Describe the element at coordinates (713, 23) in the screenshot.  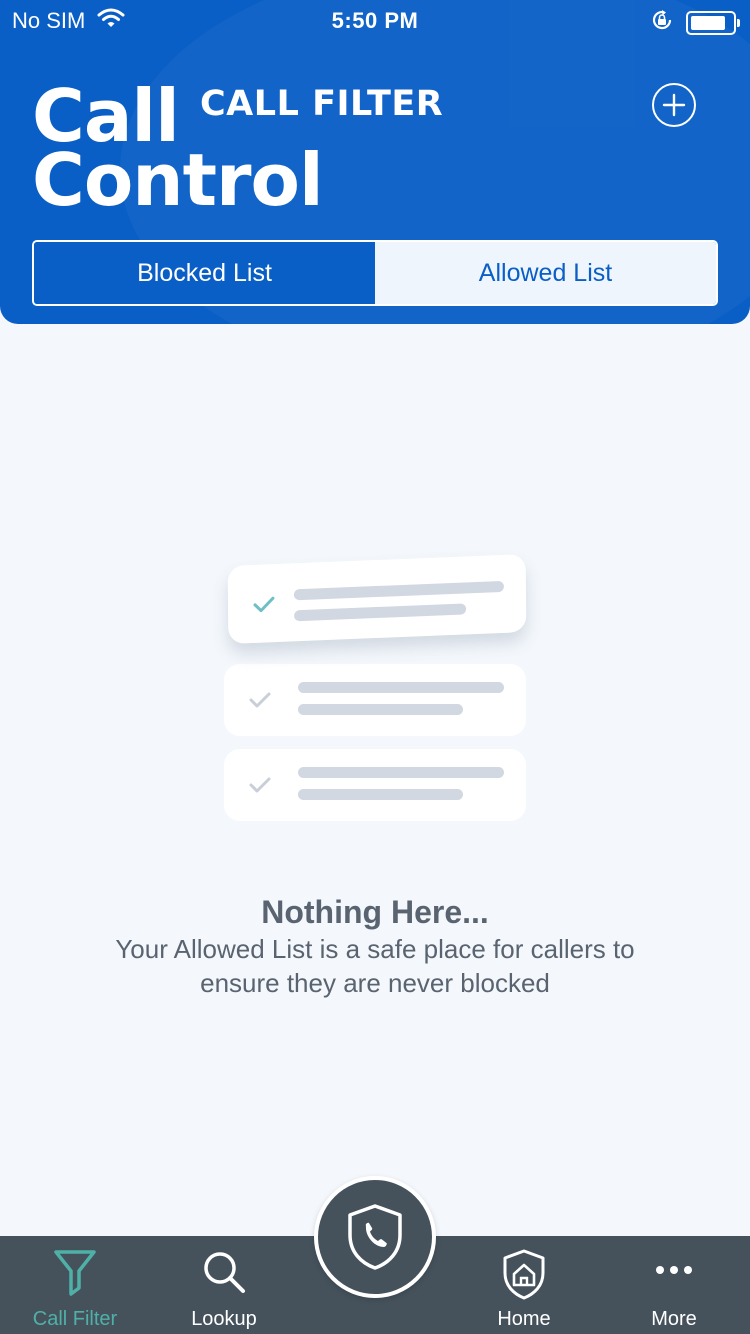
I see `battery-icon` at that location.